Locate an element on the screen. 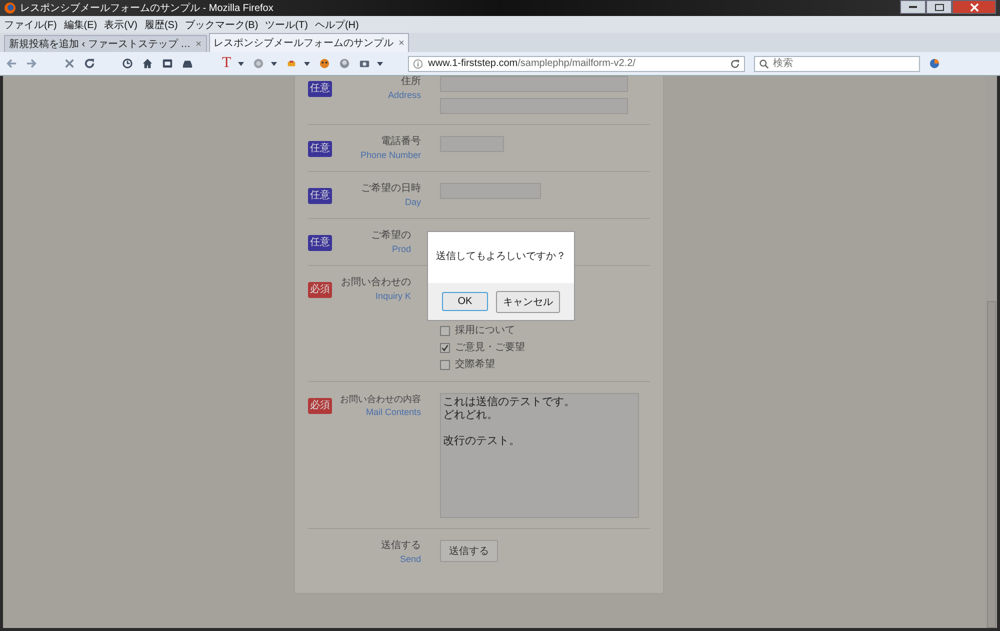 The image size is (1000, 631). field-label: 電話番号 is located at coordinates (401, 142).